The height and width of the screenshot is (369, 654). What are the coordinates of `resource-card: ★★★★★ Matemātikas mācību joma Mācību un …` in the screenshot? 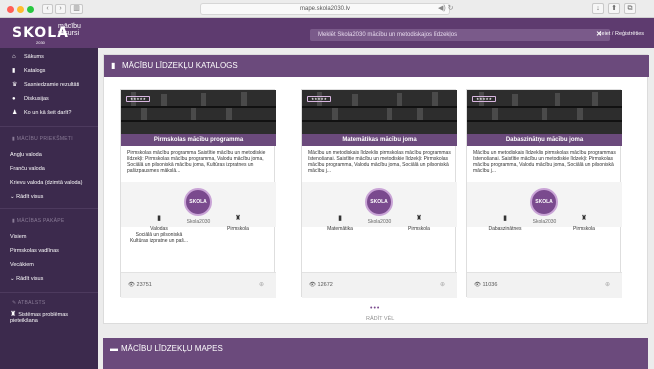 It's located at (379, 193).